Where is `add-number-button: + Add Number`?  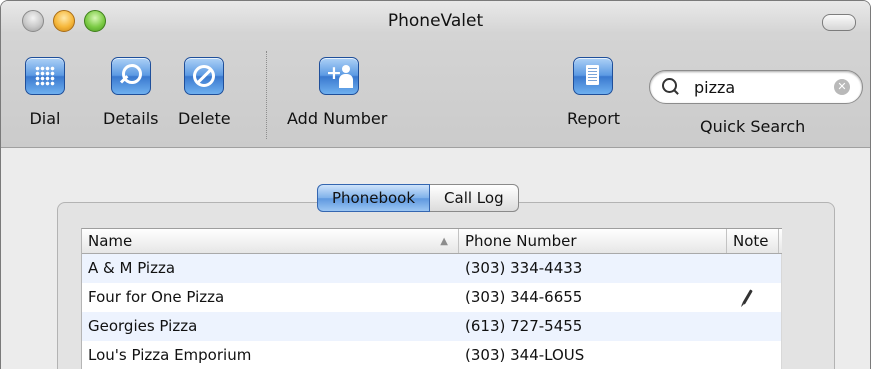
add-number-button: + Add Number is located at coordinates (337, 92).